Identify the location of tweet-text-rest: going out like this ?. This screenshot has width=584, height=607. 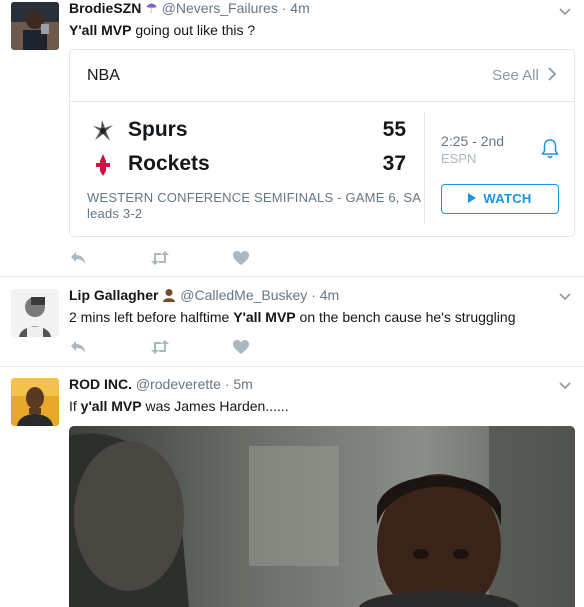
(193, 30).